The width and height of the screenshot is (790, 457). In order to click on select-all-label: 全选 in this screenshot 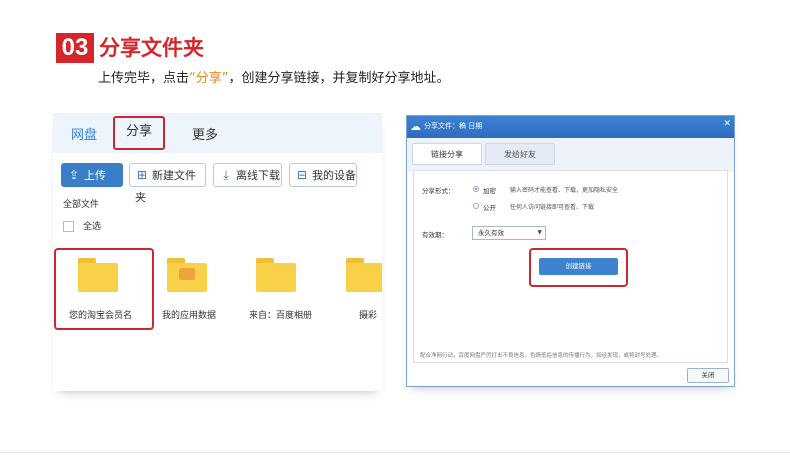, I will do `click(92, 227)`.